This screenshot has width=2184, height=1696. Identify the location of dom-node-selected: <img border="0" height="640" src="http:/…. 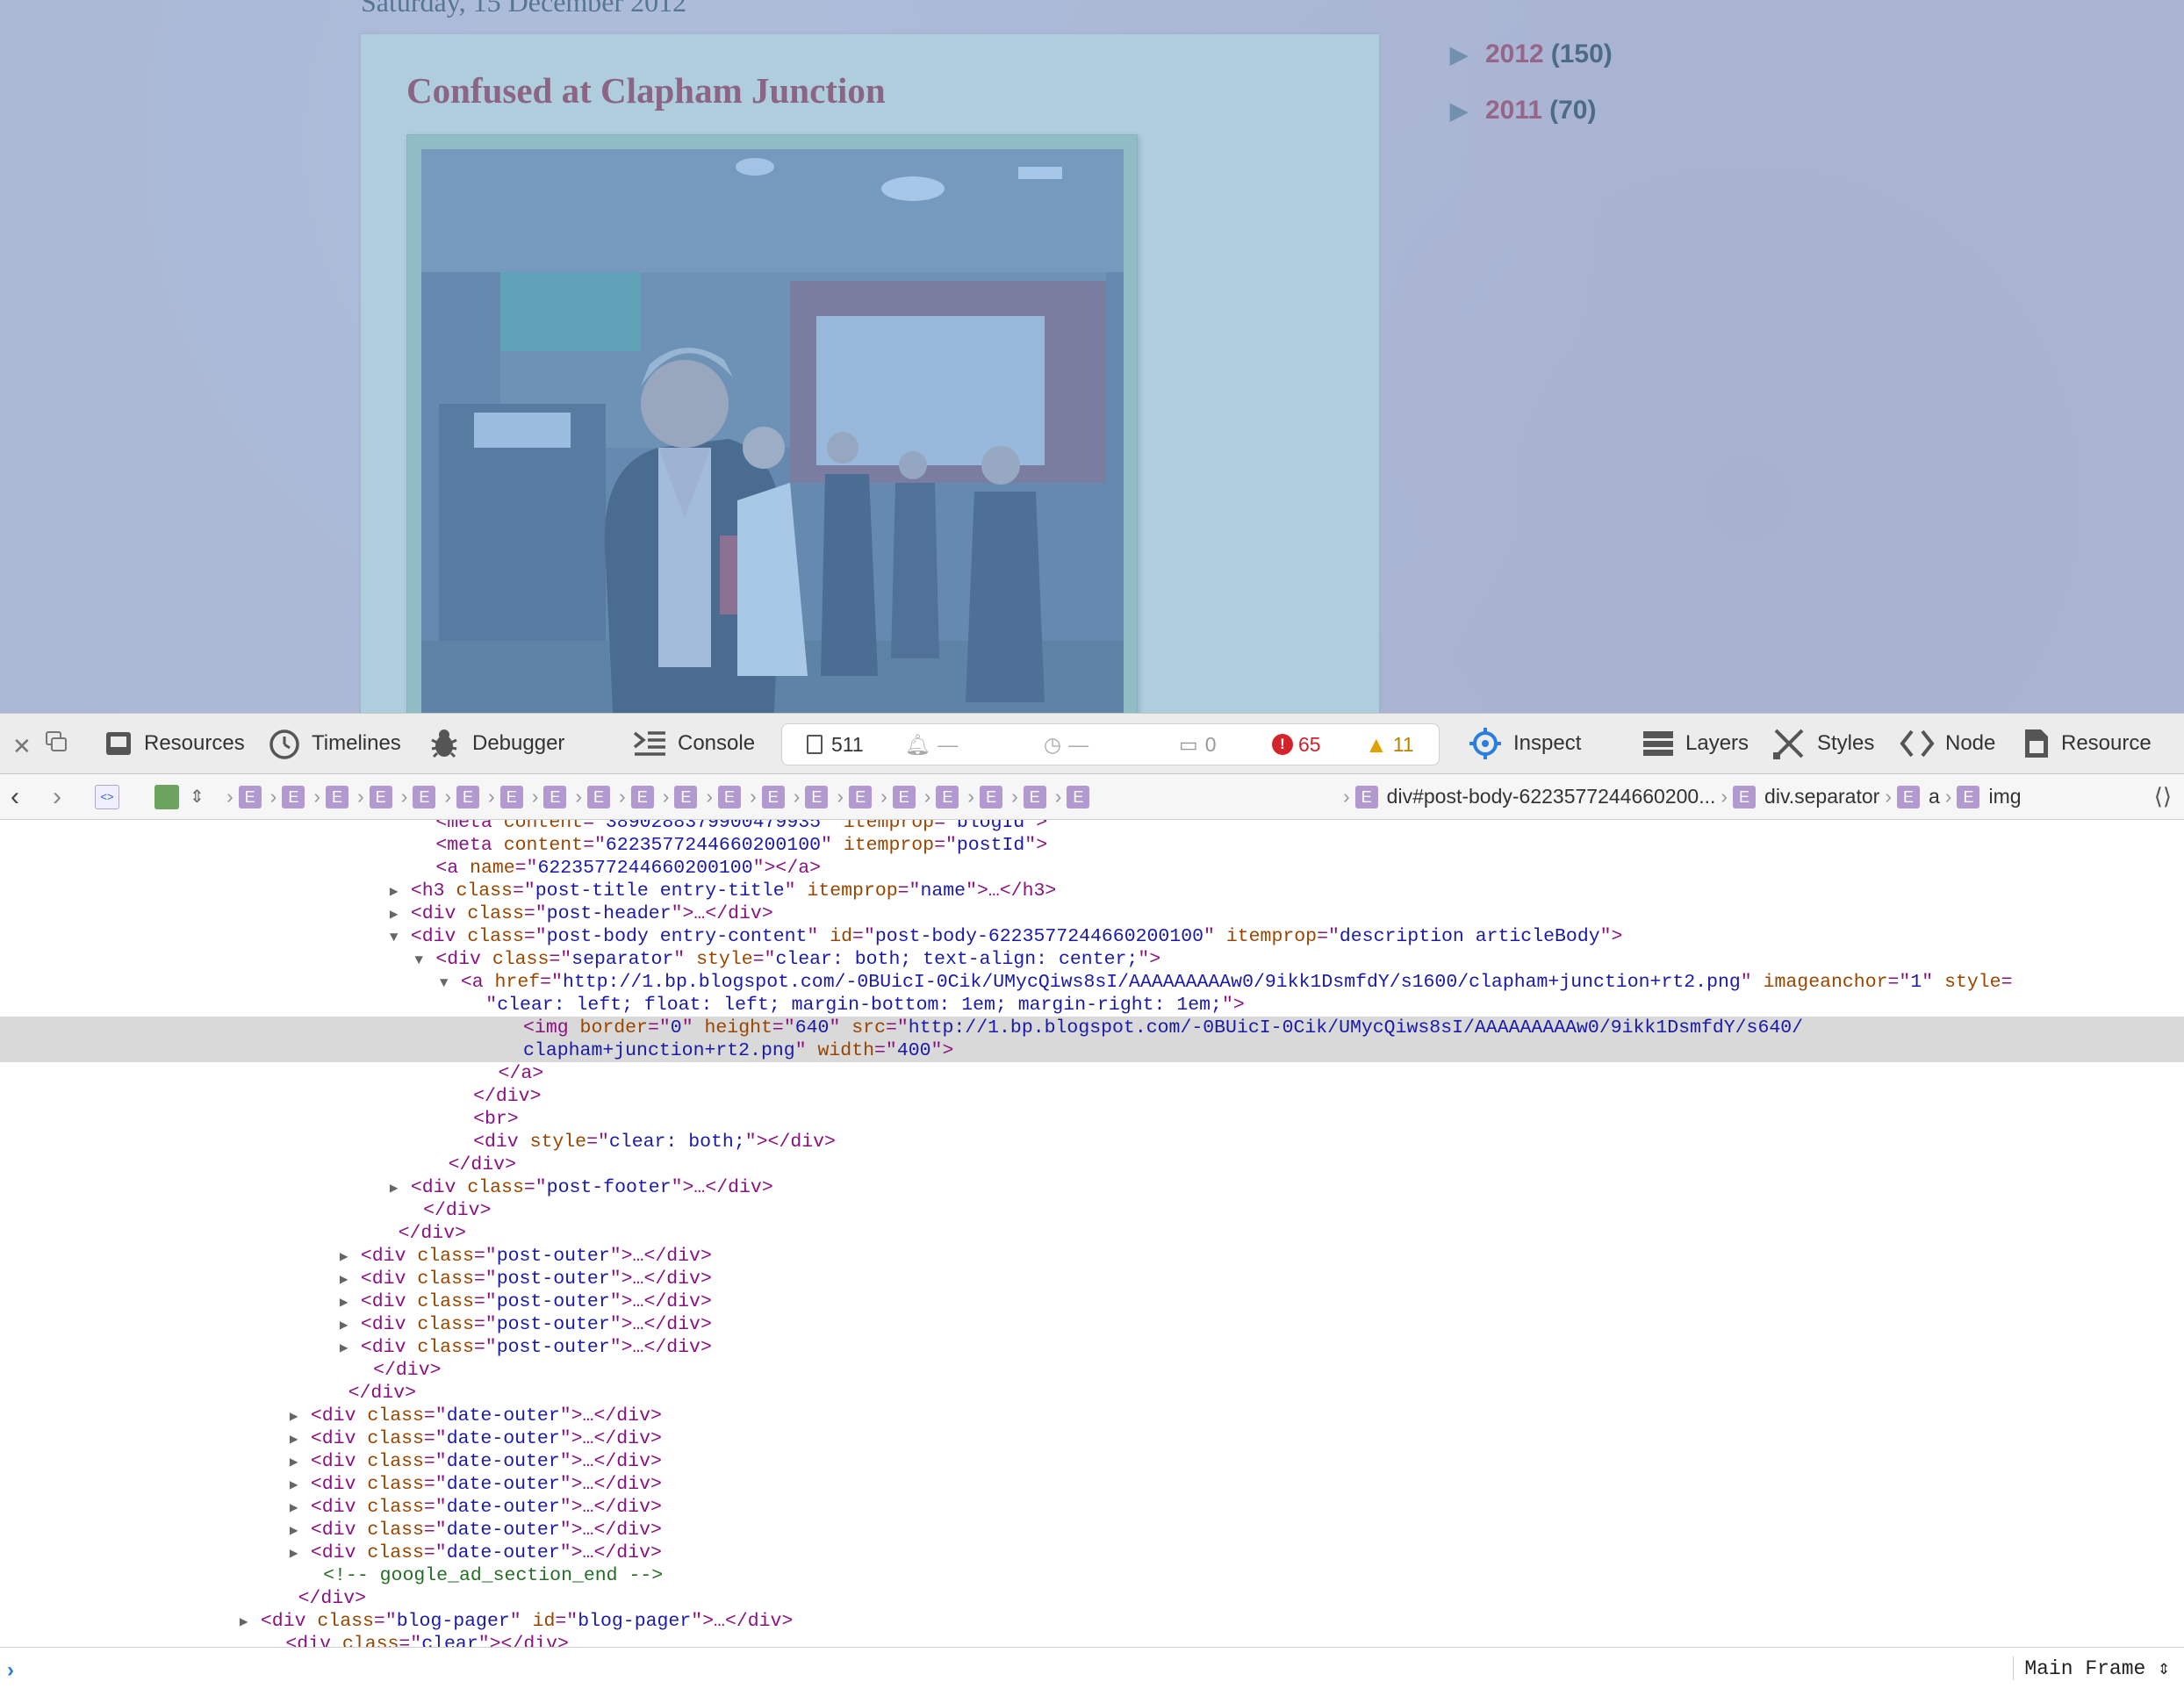
(1092, 1028).